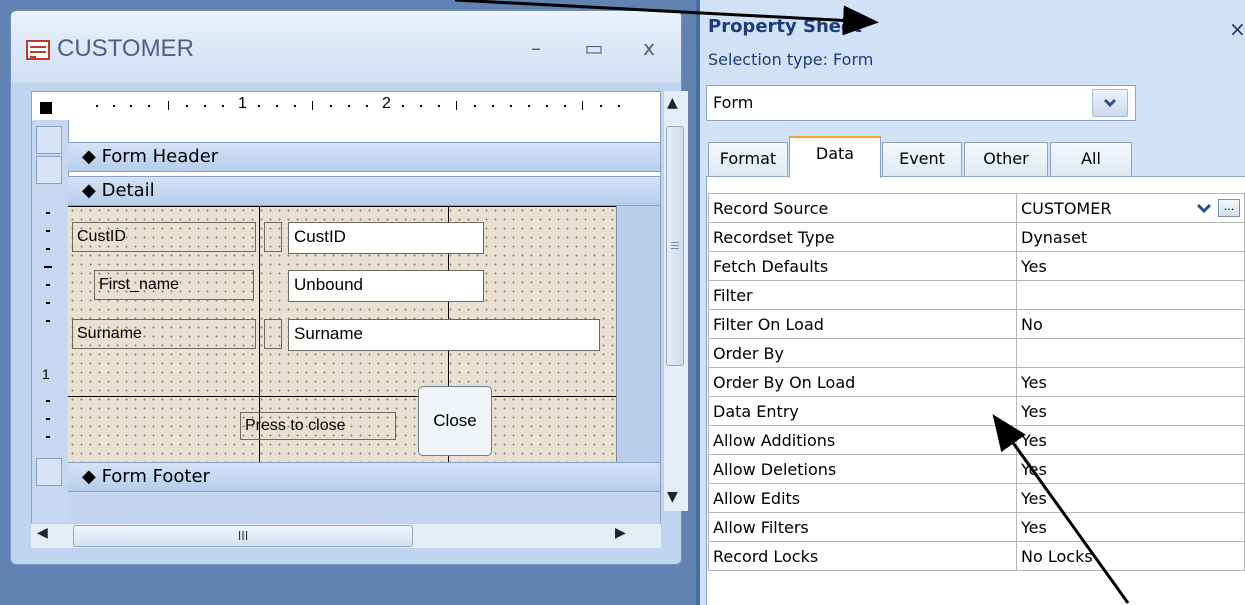 This screenshot has width=1245, height=605. I want to click on property-sheet-title: Property Sheet, so click(785, 26).